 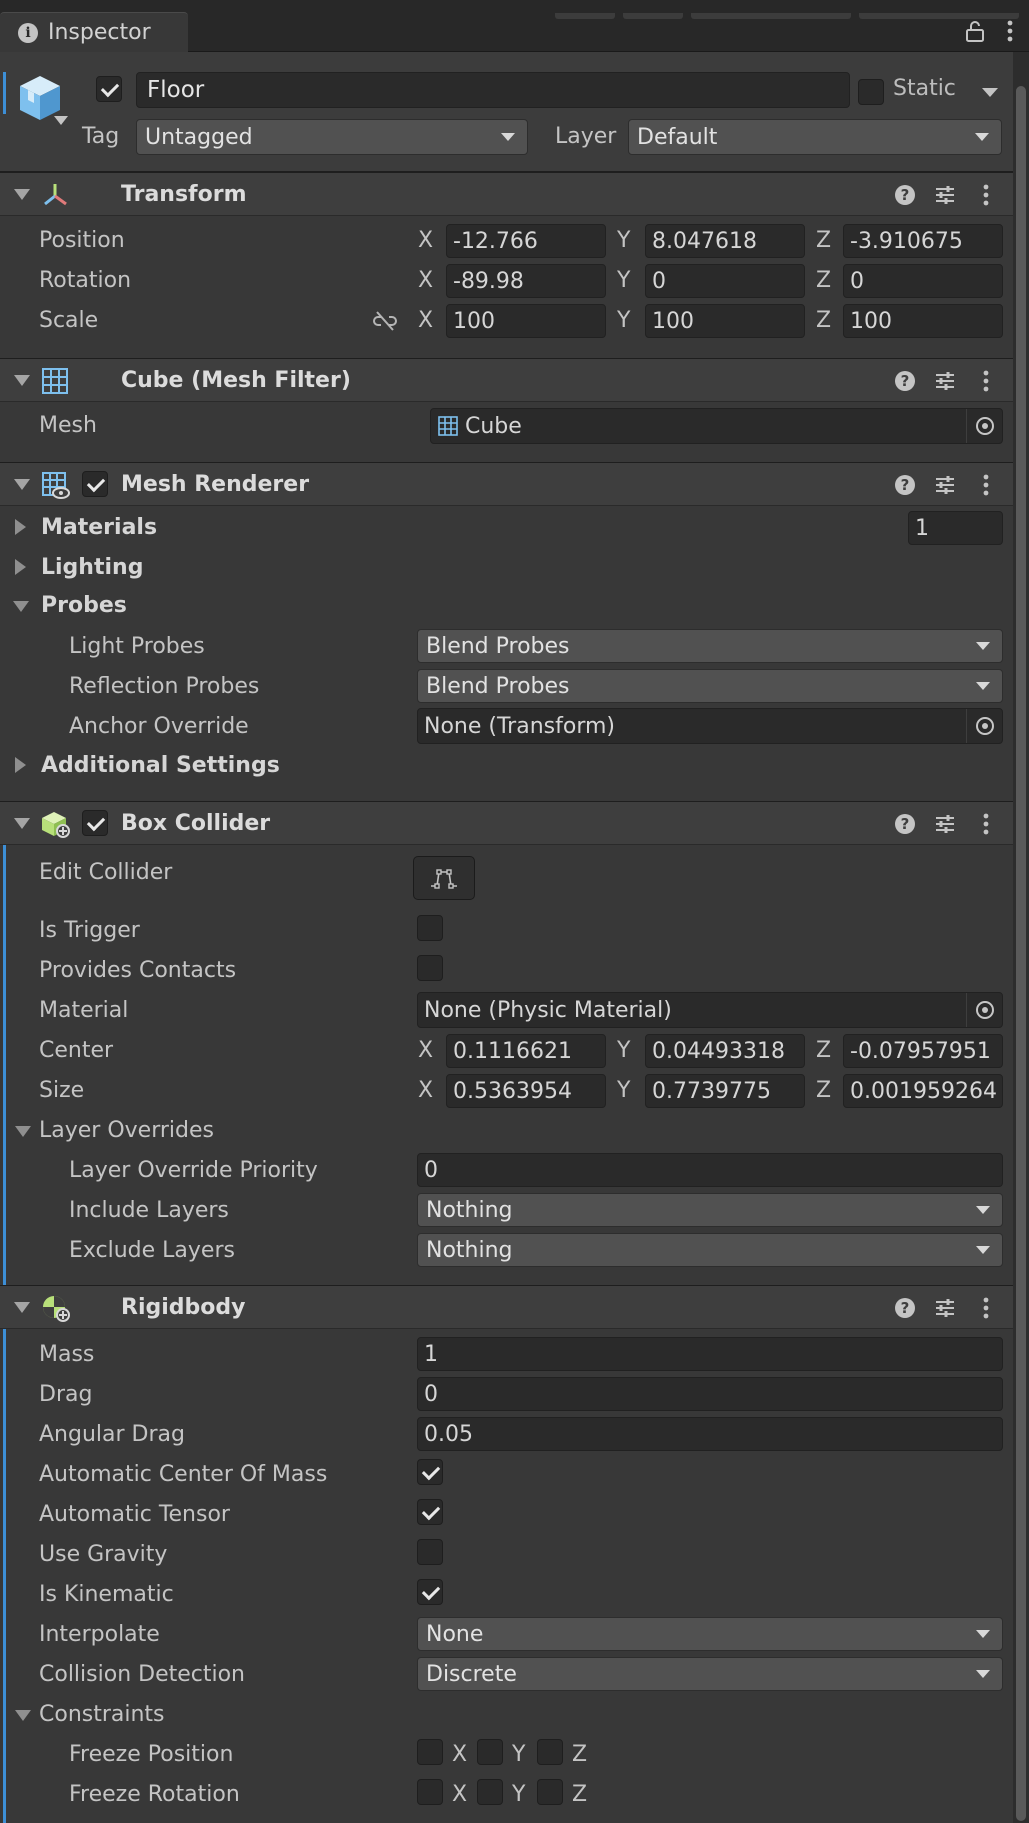 I want to click on collision-detection-dropdown: Discrete, so click(x=710, y=1674).